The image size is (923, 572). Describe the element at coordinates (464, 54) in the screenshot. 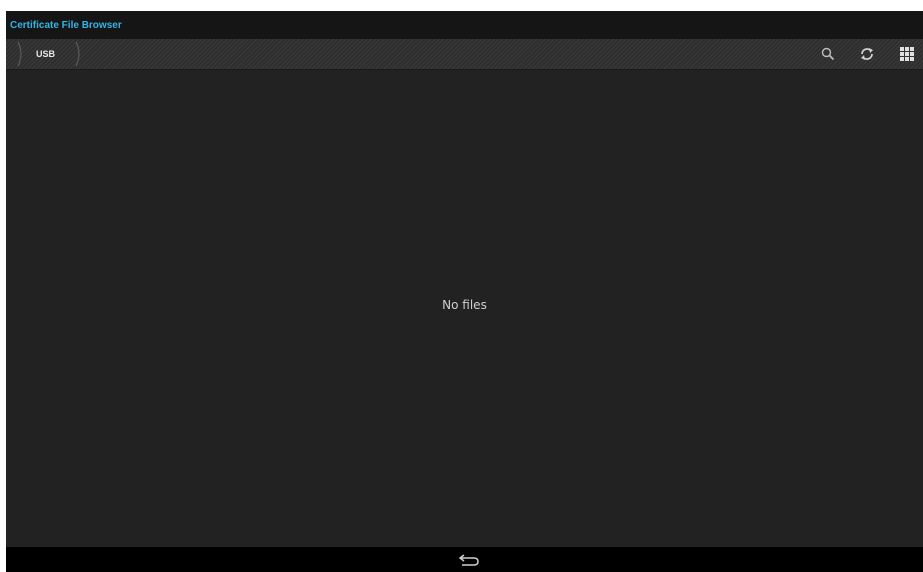

I see `breadcrumb-toolbar: USB` at that location.